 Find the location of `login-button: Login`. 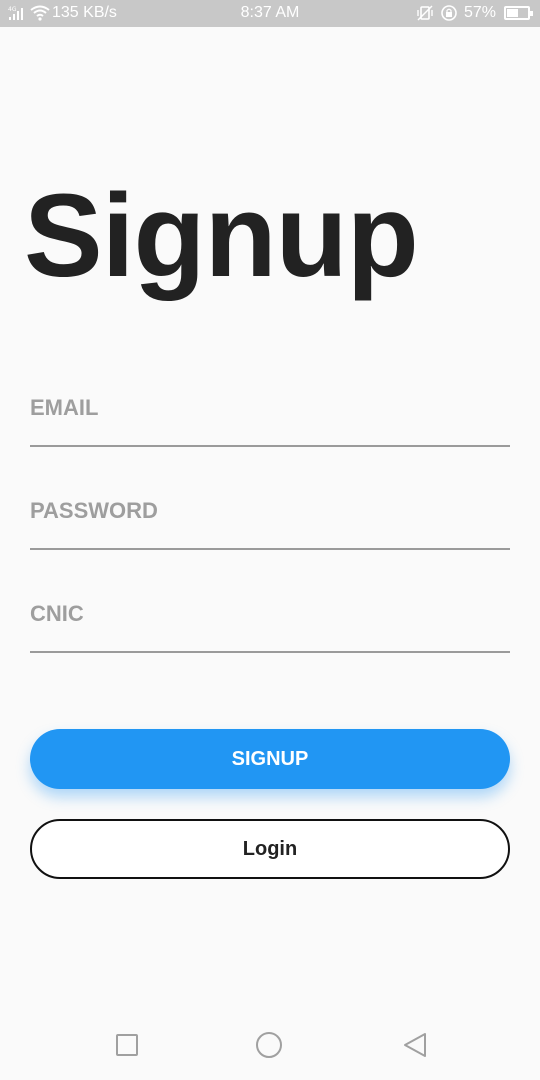

login-button: Login is located at coordinates (270, 849).